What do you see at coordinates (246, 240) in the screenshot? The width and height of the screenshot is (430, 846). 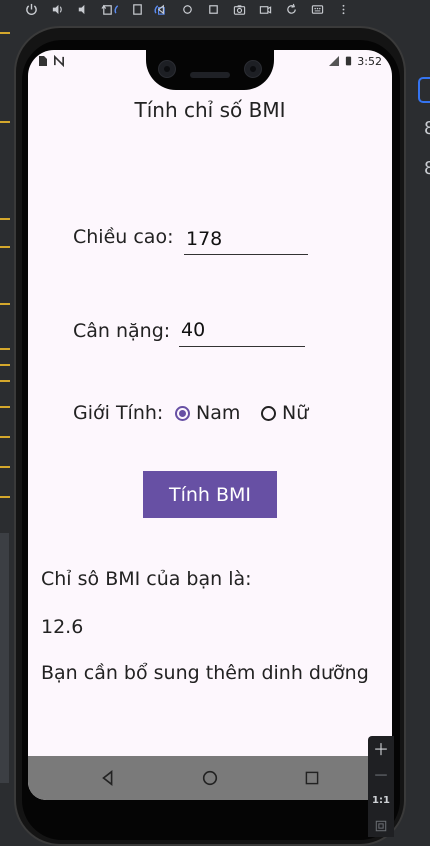 I see `height-input` at bounding box center [246, 240].